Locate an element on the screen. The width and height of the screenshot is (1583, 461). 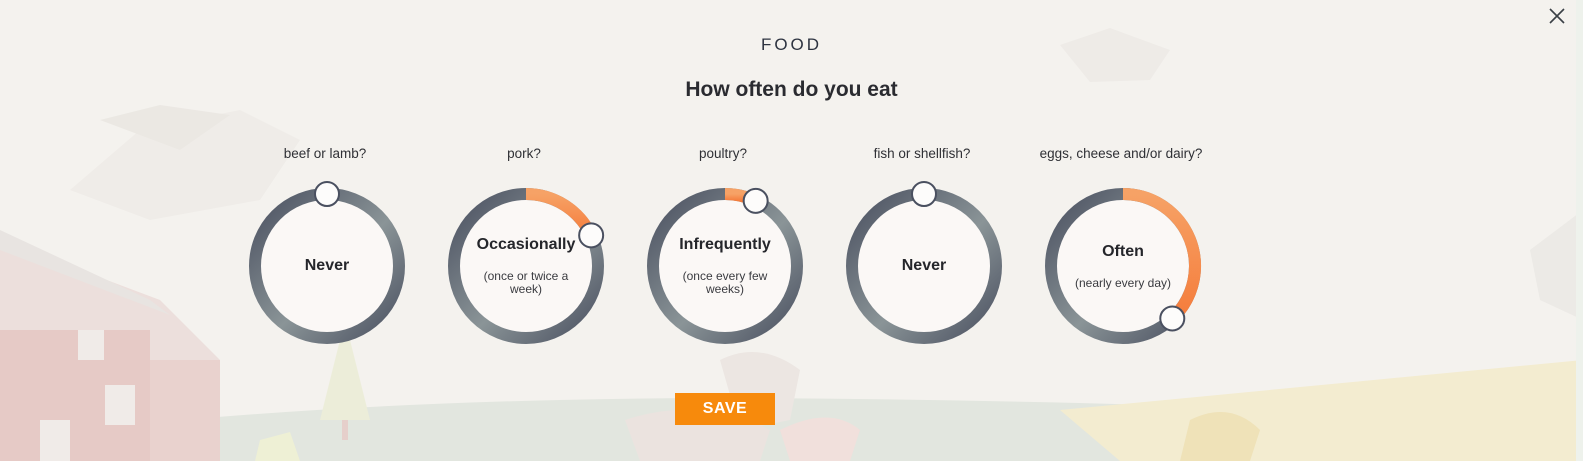
close-button is located at coordinates (1557, 16).